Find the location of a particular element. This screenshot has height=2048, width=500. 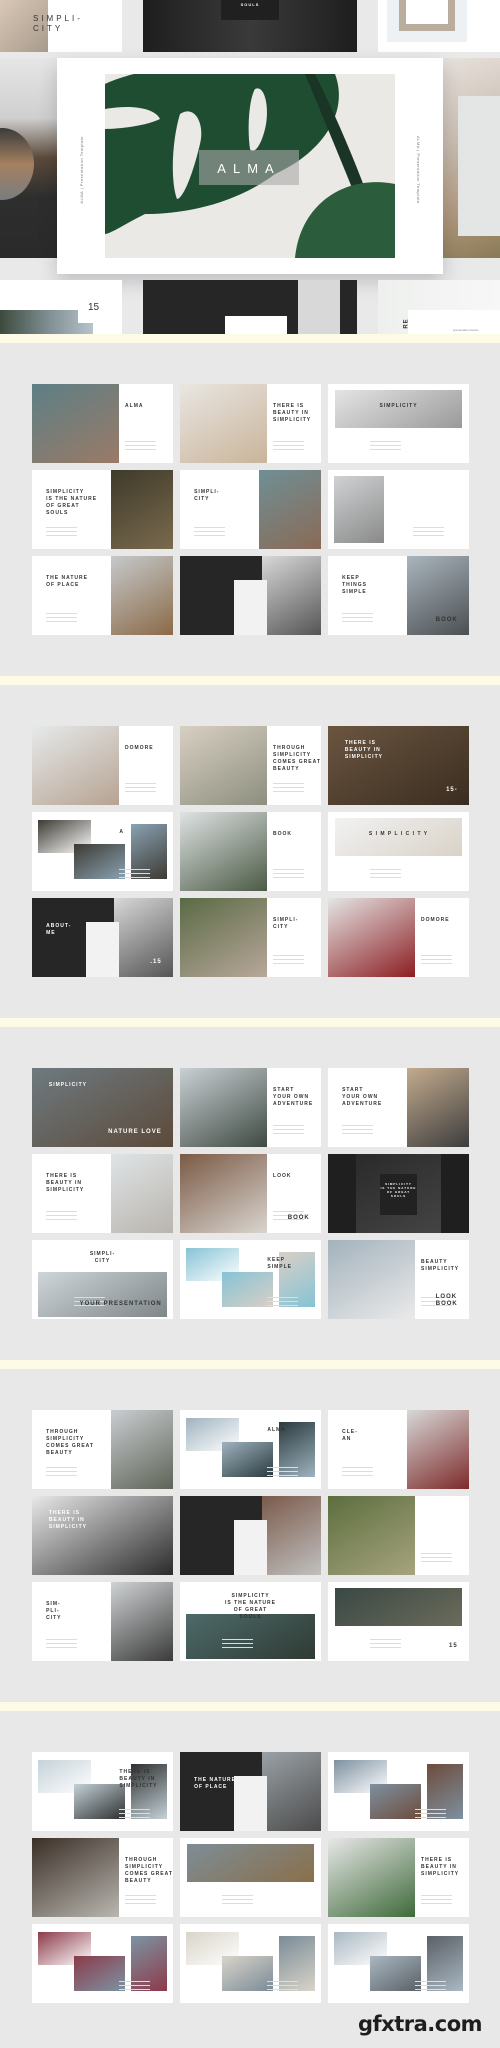

slide-thumbnail: SIMPLI- CITY YOUR PRESENTATION is located at coordinates (102, 1279).